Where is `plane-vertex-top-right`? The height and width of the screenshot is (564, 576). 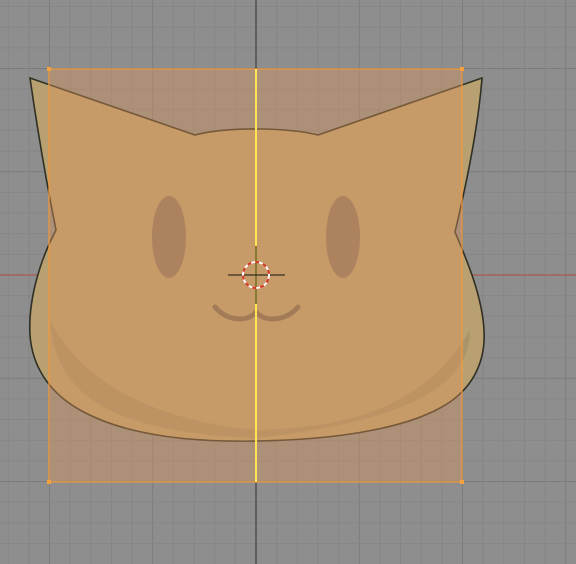
plane-vertex-top-right is located at coordinates (462, 69).